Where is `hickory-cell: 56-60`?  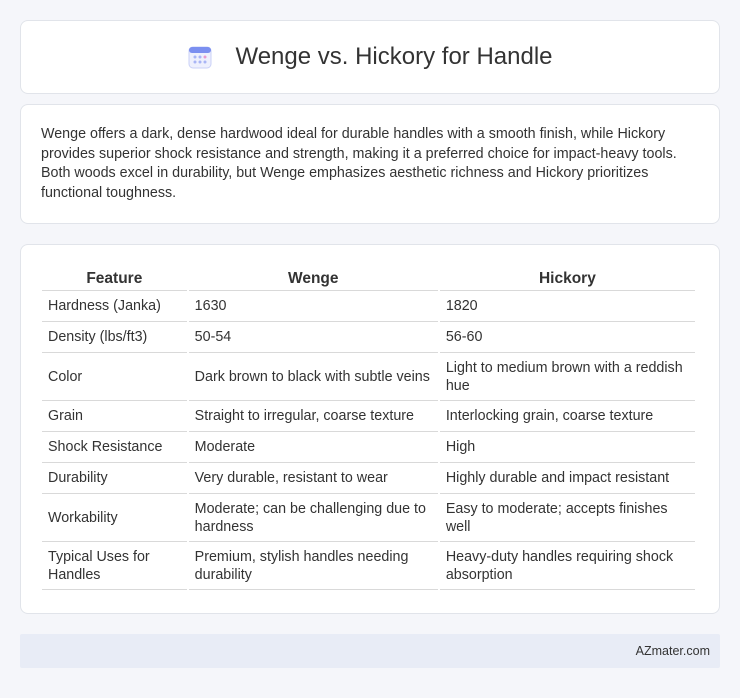
hickory-cell: 56-60 is located at coordinates (567, 337).